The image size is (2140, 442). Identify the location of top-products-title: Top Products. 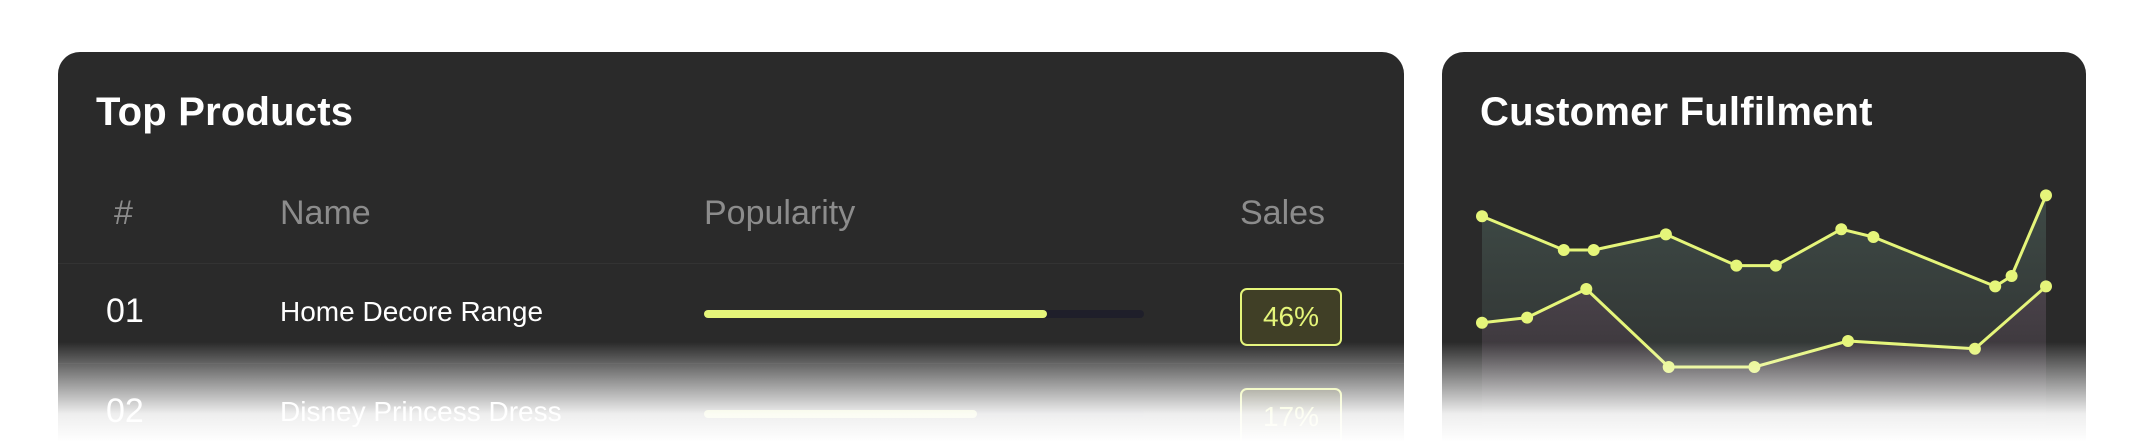
(225, 112).